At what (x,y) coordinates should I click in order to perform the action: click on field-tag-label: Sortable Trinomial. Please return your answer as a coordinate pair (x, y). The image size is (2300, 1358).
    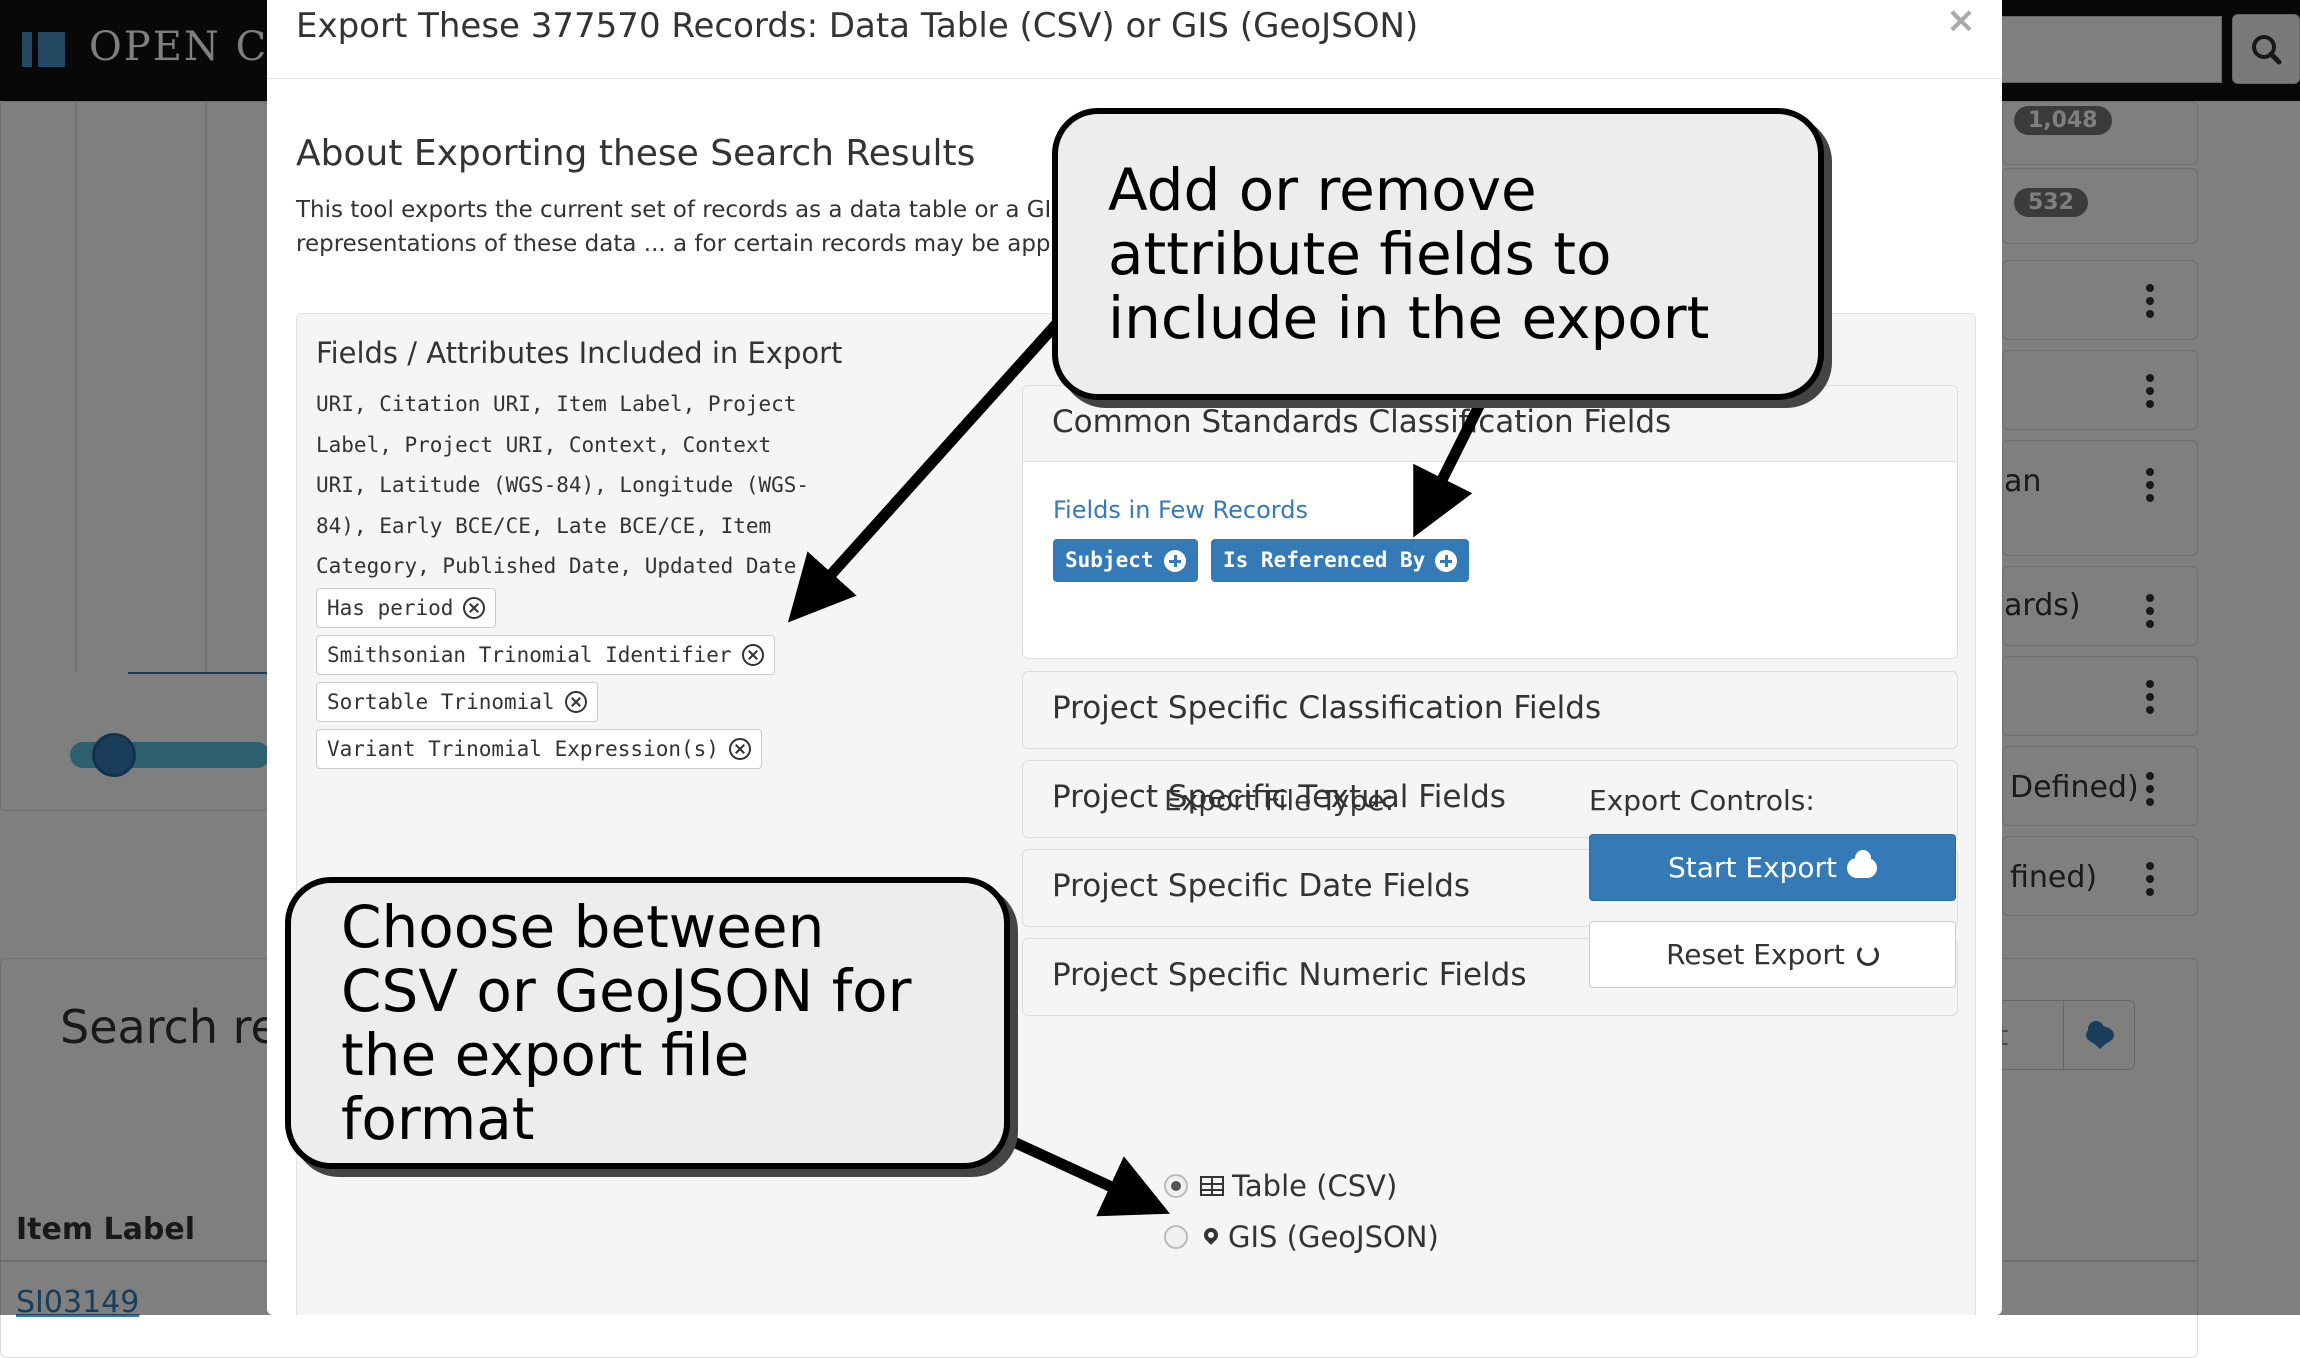
    Looking at the image, I should click on (441, 702).